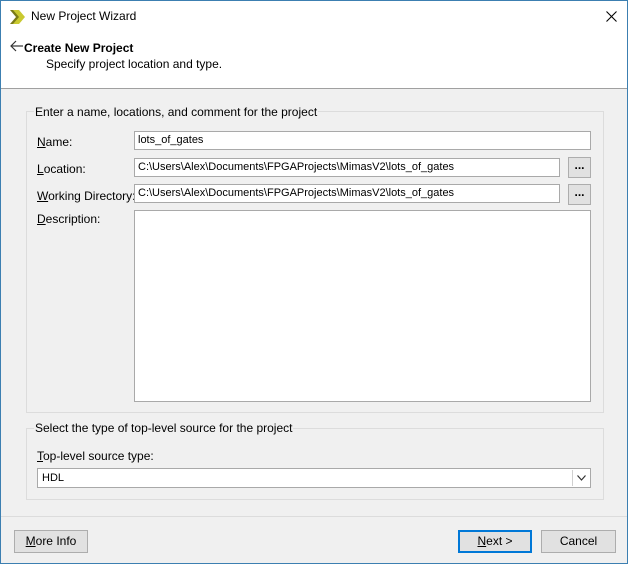  I want to click on location-label: Location:, so click(61, 169).